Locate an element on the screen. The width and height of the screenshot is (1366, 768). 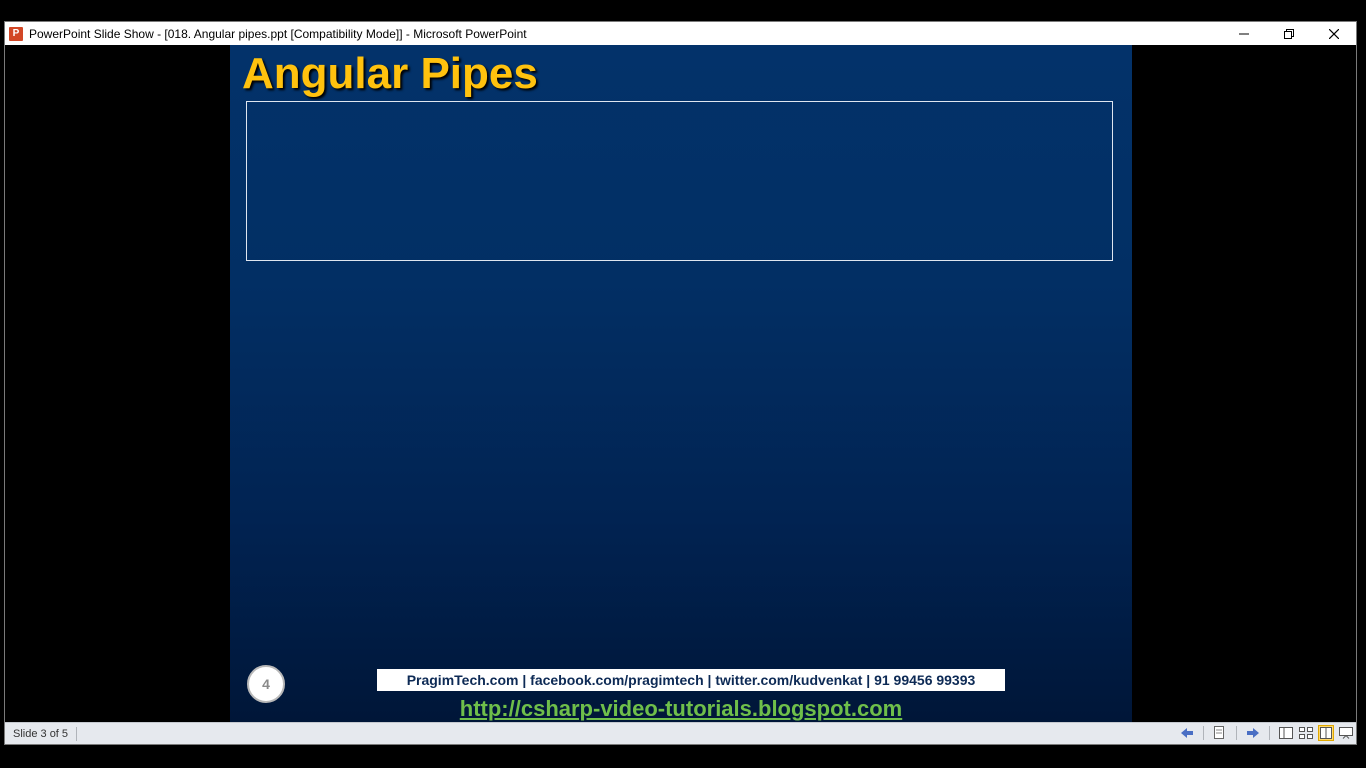
reading-view-icon is located at coordinates (1326, 733).